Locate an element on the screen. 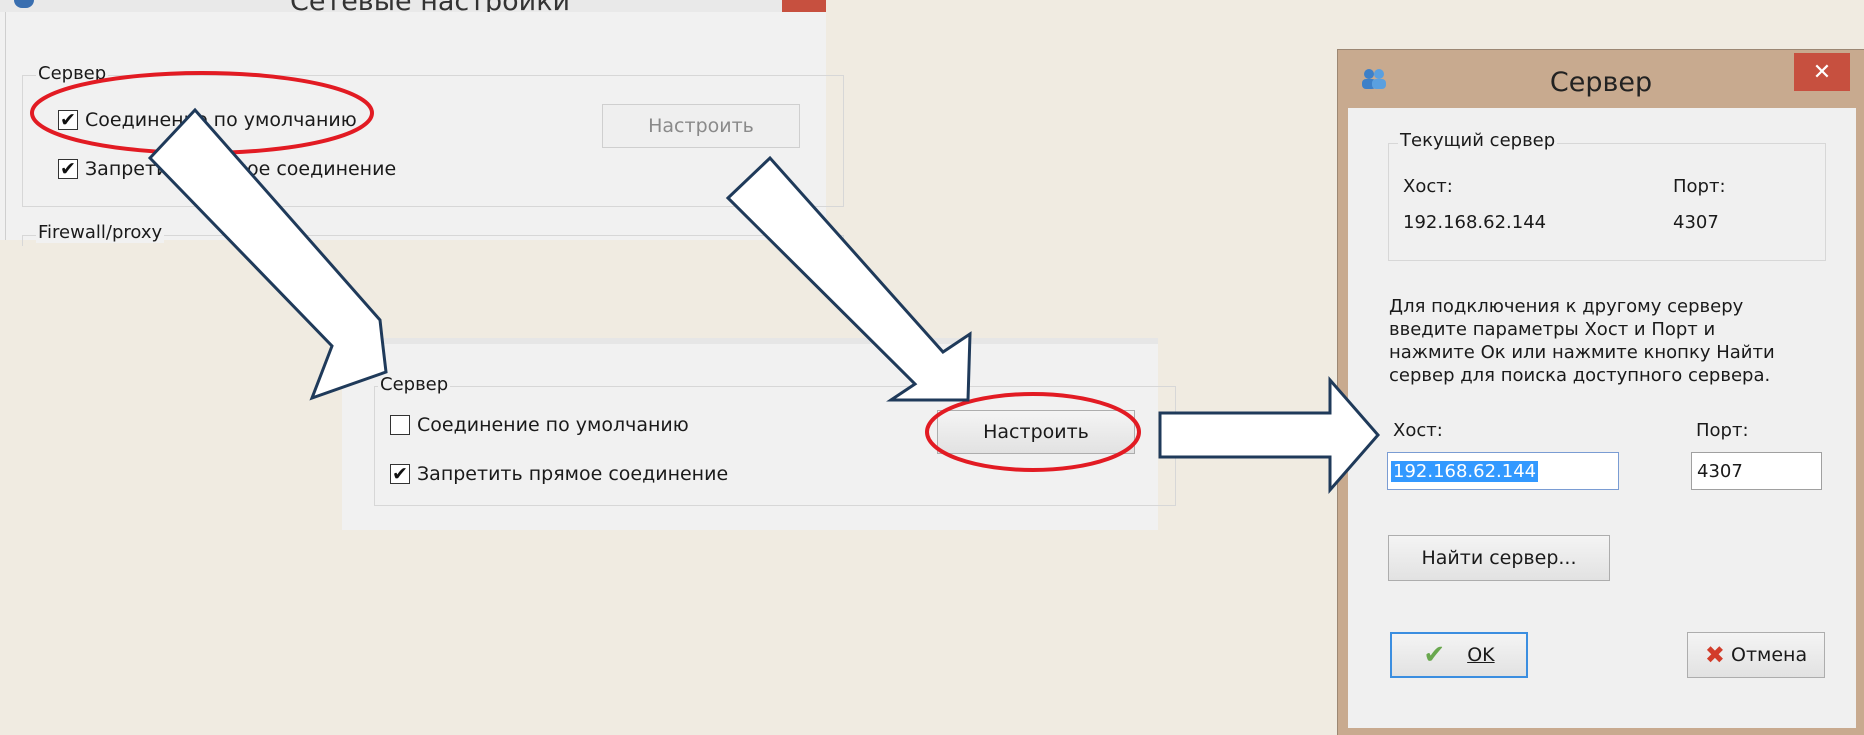 The width and height of the screenshot is (1864, 735). host-field-label: Хост: is located at coordinates (1418, 430).